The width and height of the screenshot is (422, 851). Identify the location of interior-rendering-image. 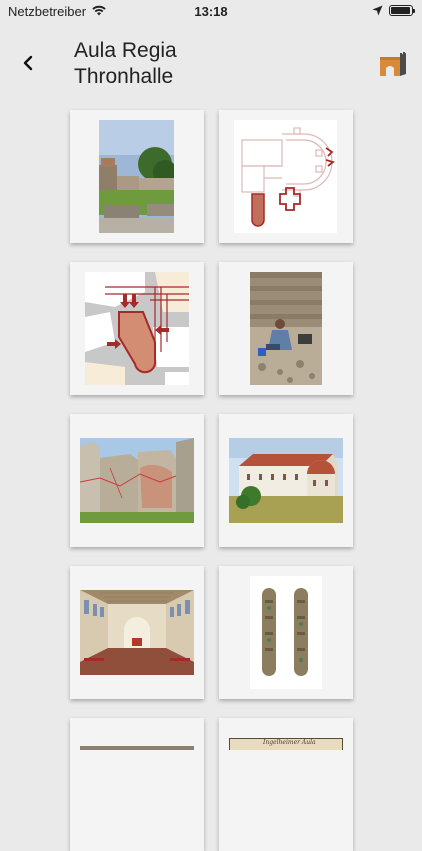
(137, 632).